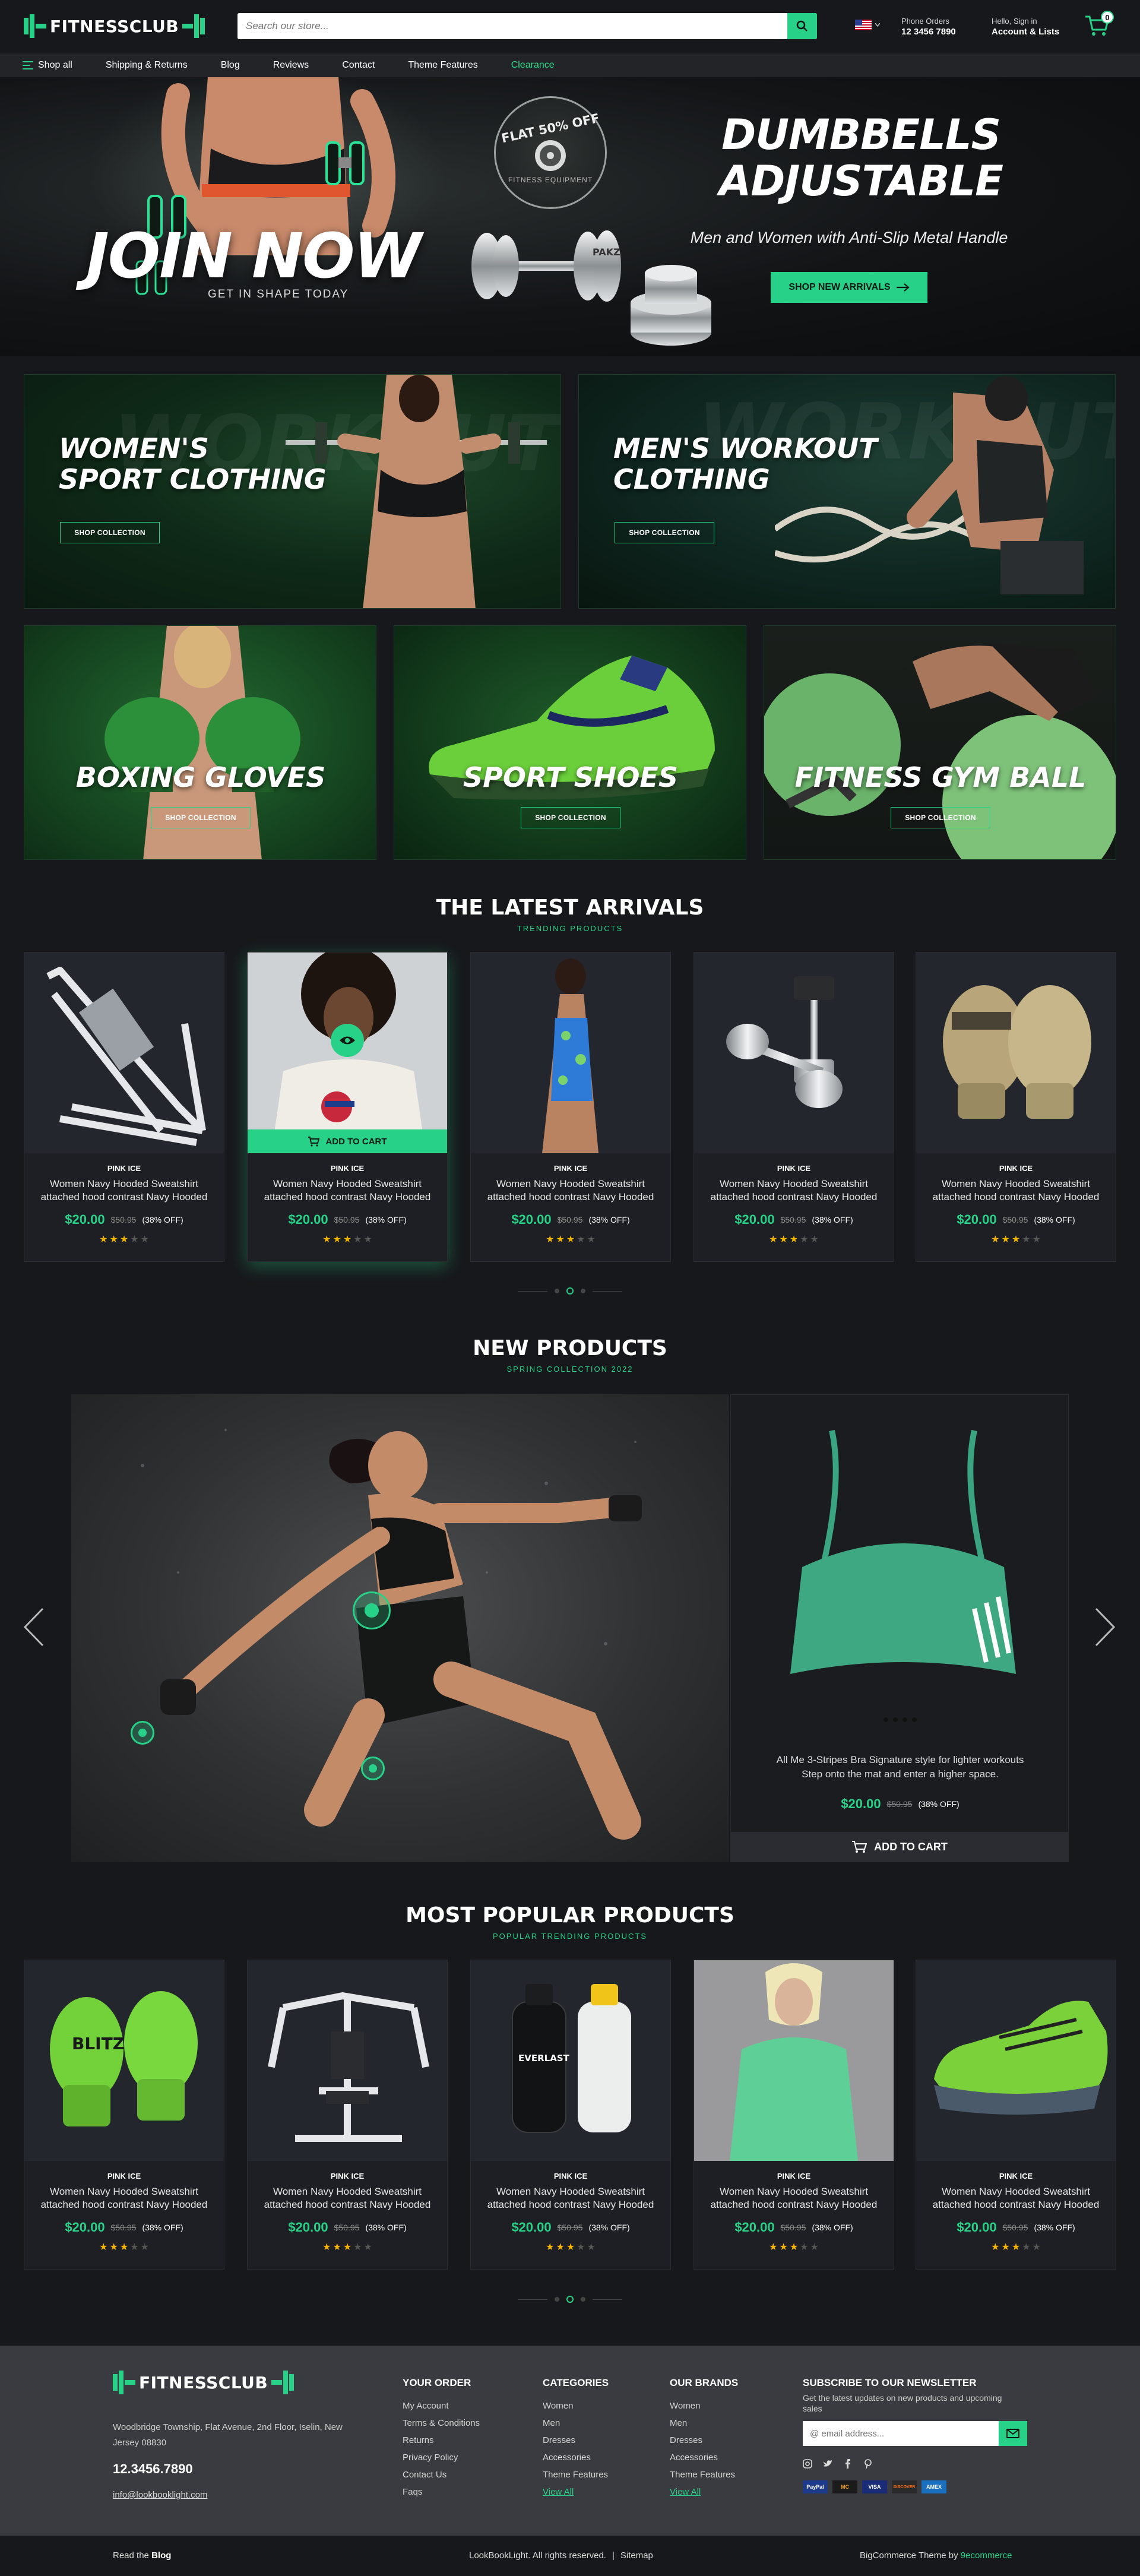 The width and height of the screenshot is (1140, 2576). I want to click on instagram-icon, so click(807, 2464).